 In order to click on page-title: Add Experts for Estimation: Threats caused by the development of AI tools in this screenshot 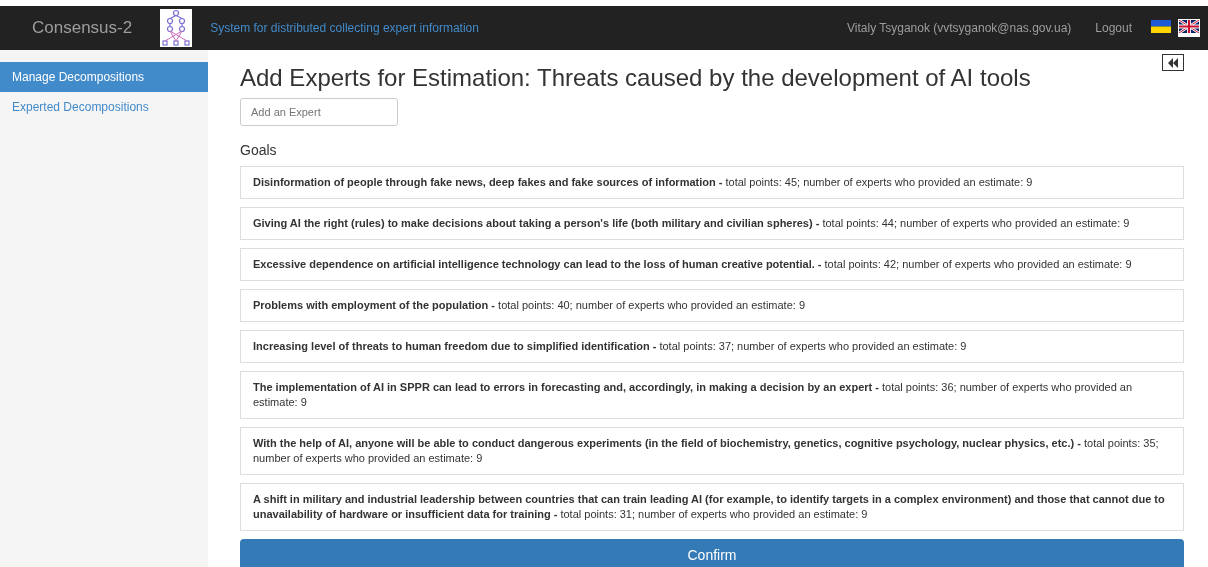, I will do `click(636, 78)`.